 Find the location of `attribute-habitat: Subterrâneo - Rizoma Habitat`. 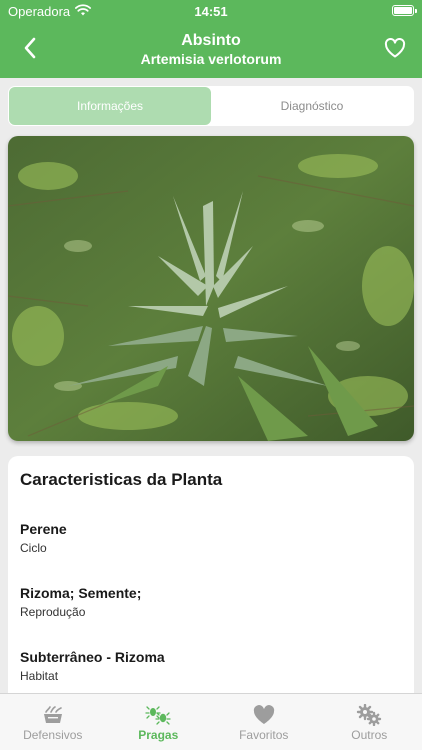

attribute-habitat: Subterrâneo - Rizoma Habitat is located at coordinates (211, 666).